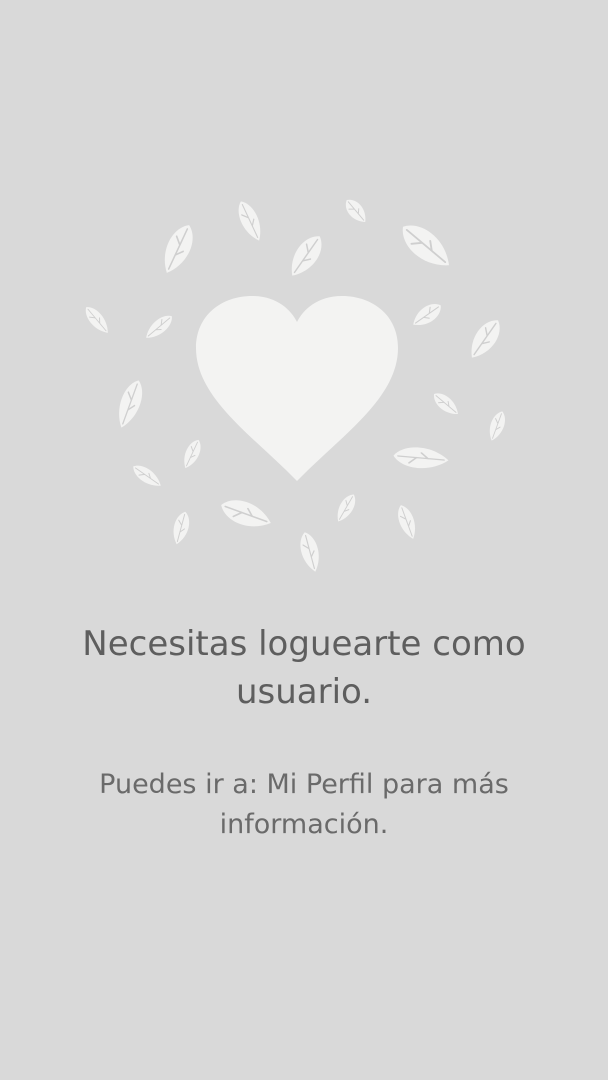 This screenshot has height=1080, width=608. Describe the element at coordinates (297, 388) in the screenshot. I see `heart-shape` at that location.